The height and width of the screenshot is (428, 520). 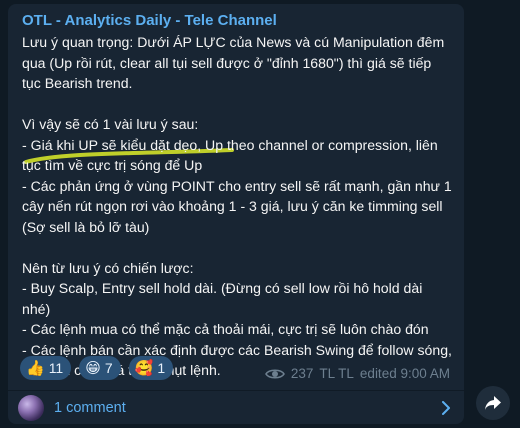 I want to click on post-meta: 237 TL TL edited 9:00 AM, so click(x=357, y=373).